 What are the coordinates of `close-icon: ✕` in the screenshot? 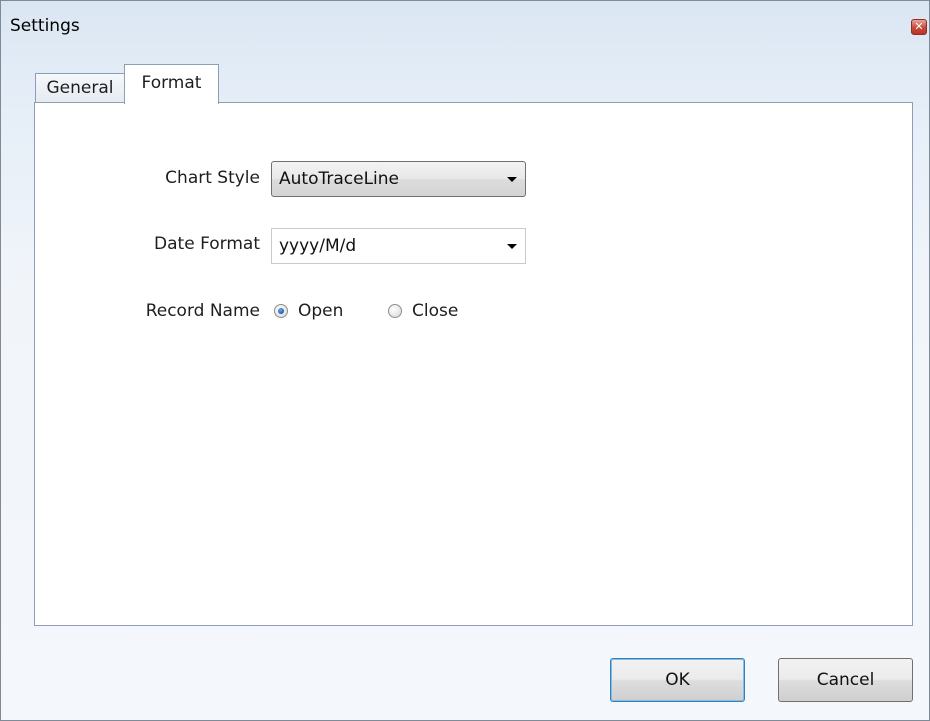 It's located at (919, 26).